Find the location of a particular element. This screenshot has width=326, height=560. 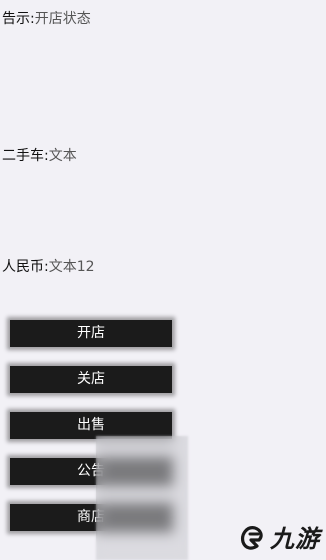

jiuyou-watermark: 九游 is located at coordinates (278, 536).